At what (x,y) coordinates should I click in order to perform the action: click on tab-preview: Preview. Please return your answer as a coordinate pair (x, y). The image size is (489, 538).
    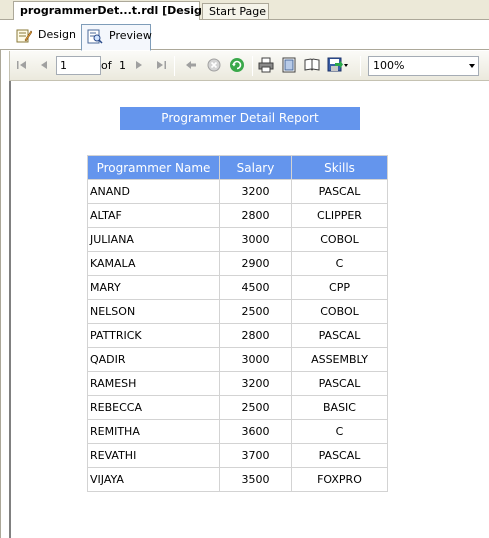
    Looking at the image, I should click on (116, 37).